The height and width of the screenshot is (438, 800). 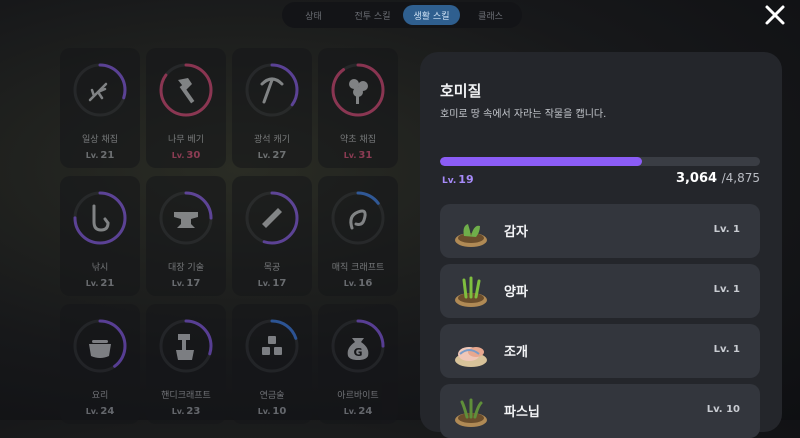 I want to click on skill-card-part-time: G 아르바이트 Lv. 24, so click(x=358, y=364).